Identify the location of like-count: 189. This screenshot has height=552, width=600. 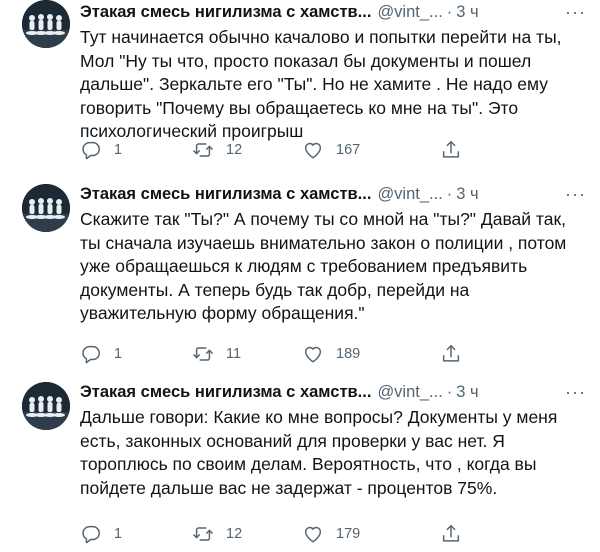
(348, 354).